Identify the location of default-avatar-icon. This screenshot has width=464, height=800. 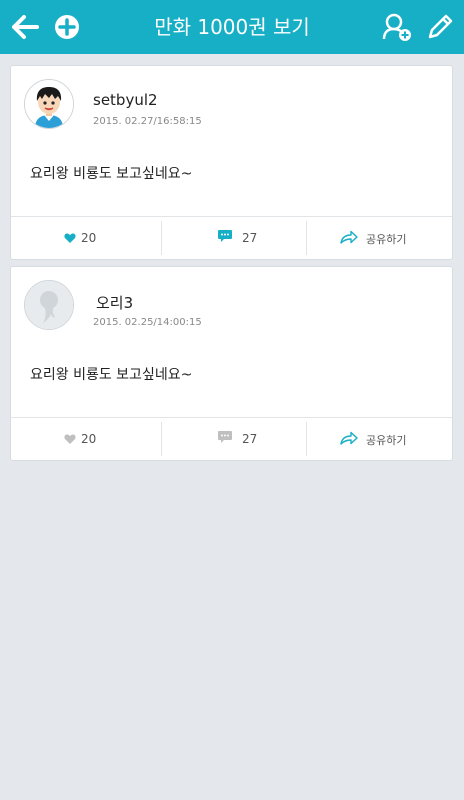
(49, 305).